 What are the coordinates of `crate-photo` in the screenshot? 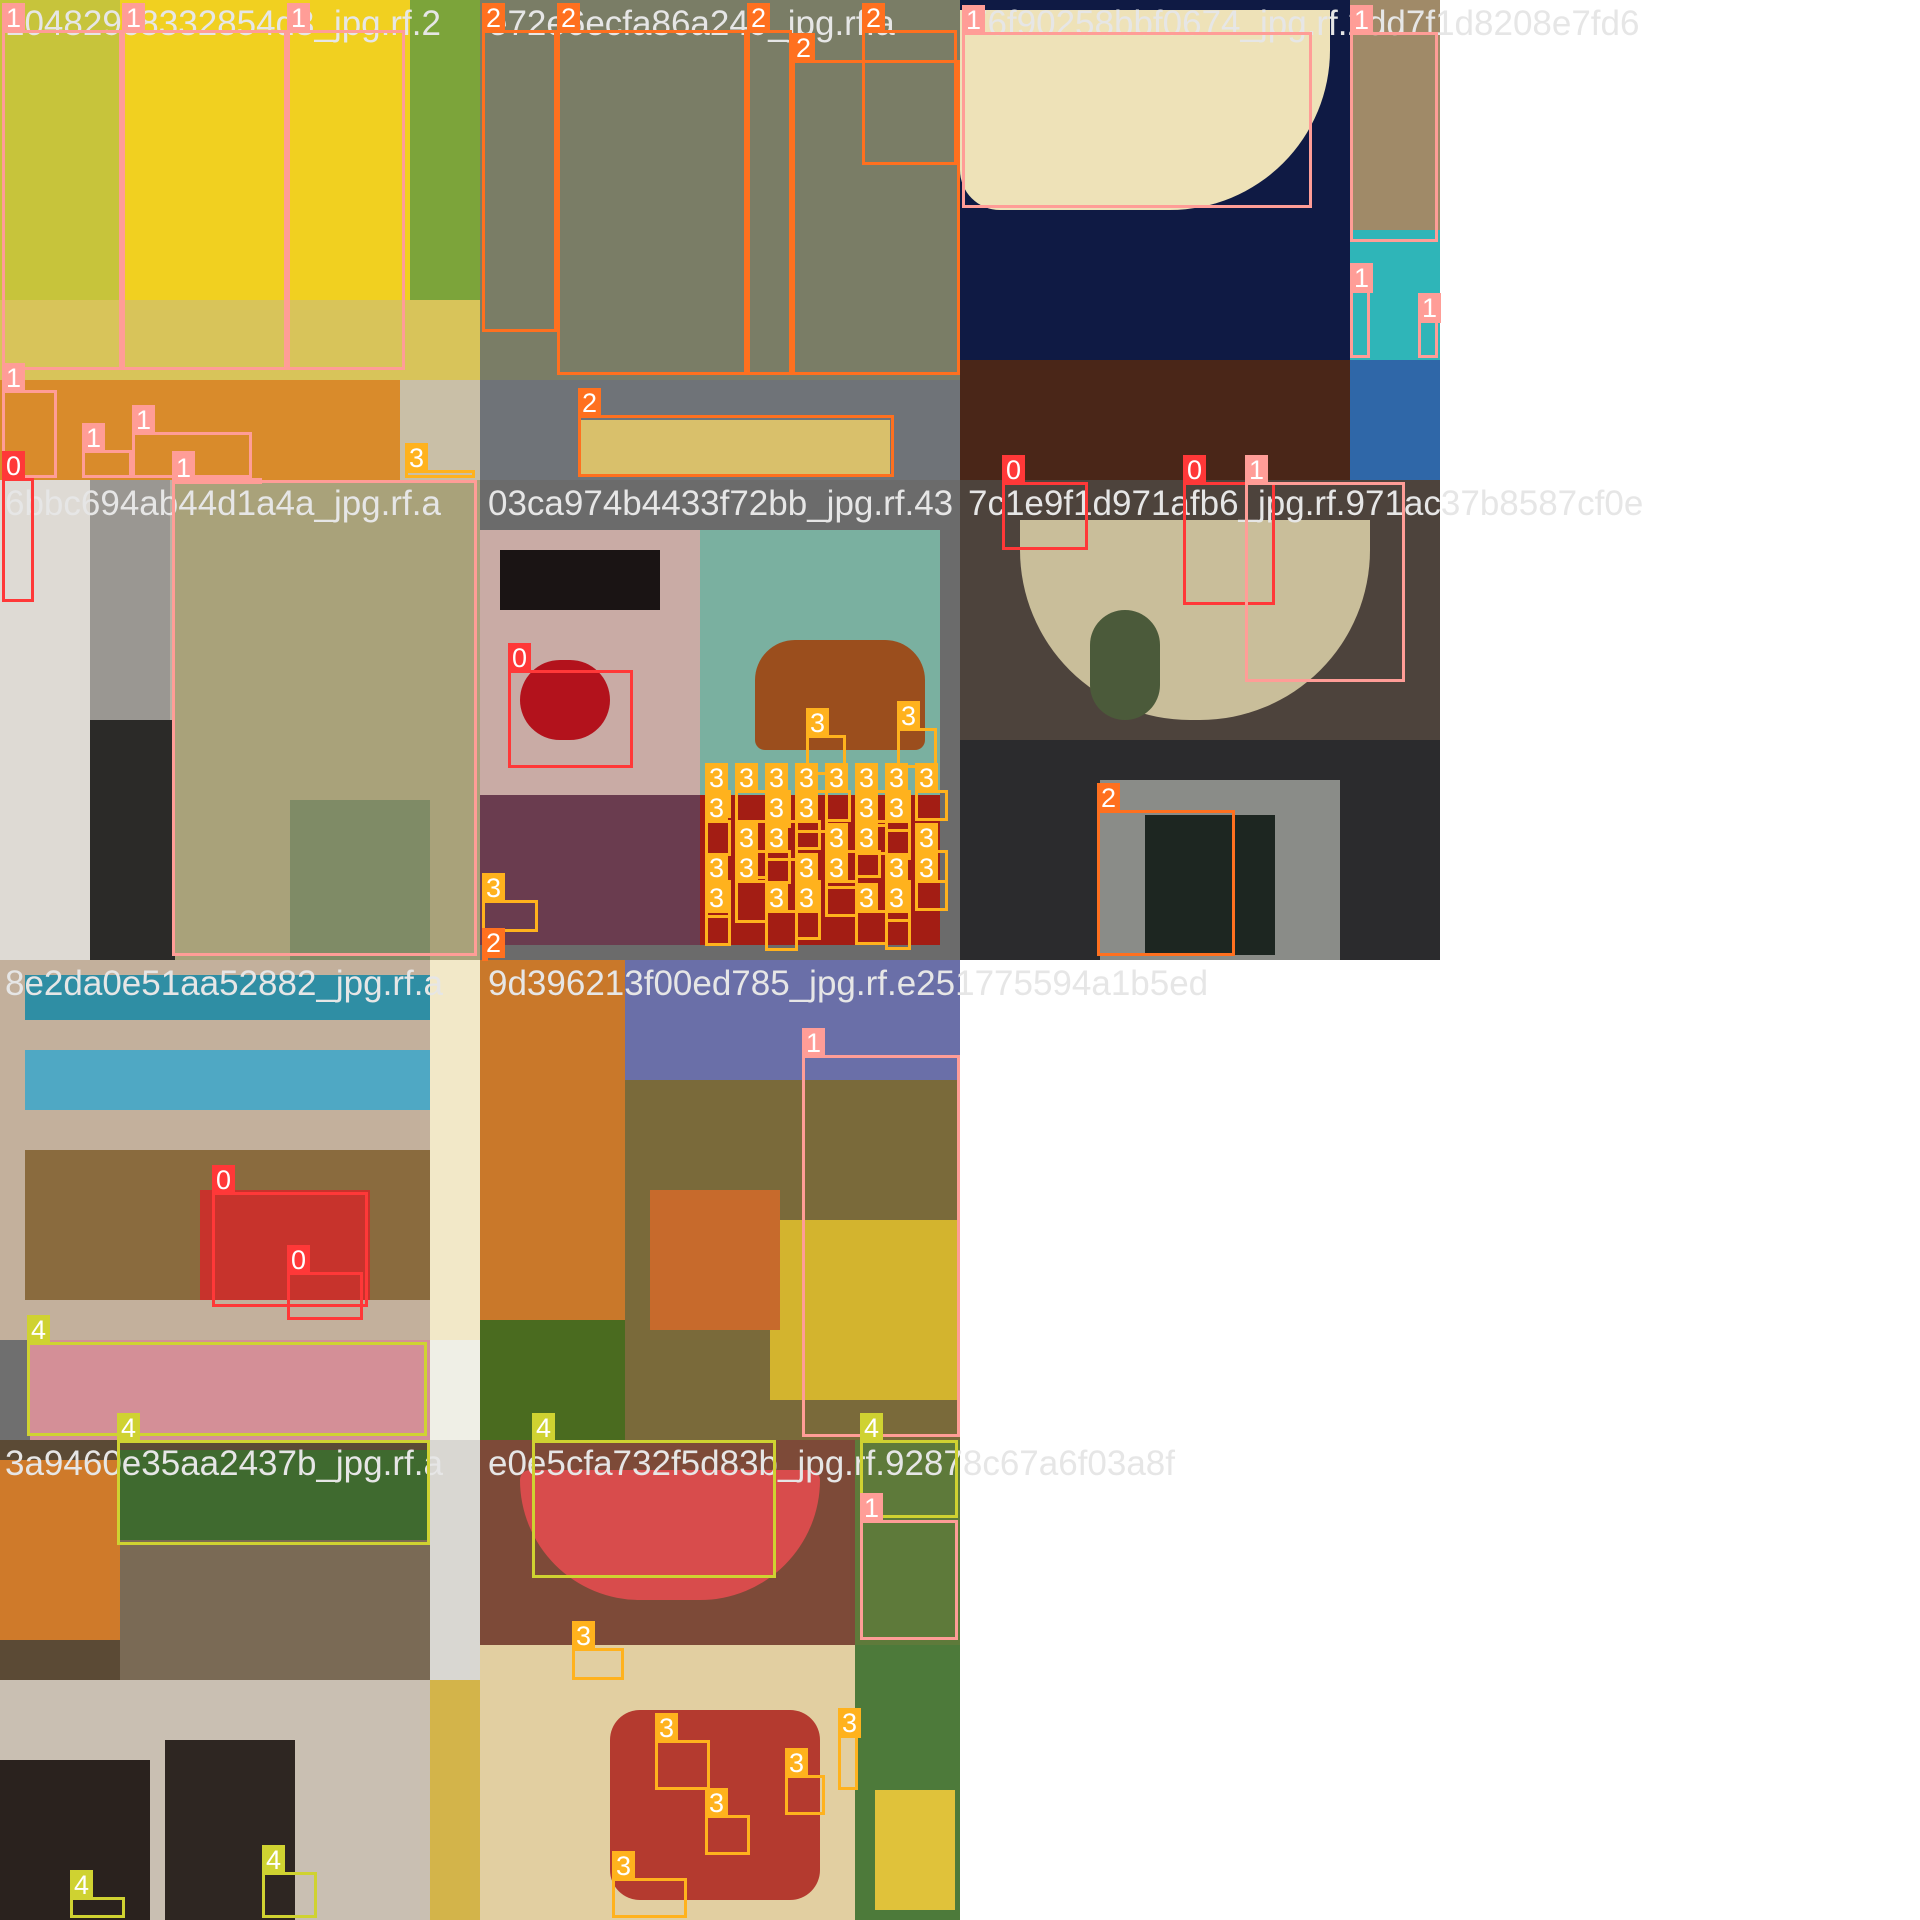 It's located at (275, 1610).